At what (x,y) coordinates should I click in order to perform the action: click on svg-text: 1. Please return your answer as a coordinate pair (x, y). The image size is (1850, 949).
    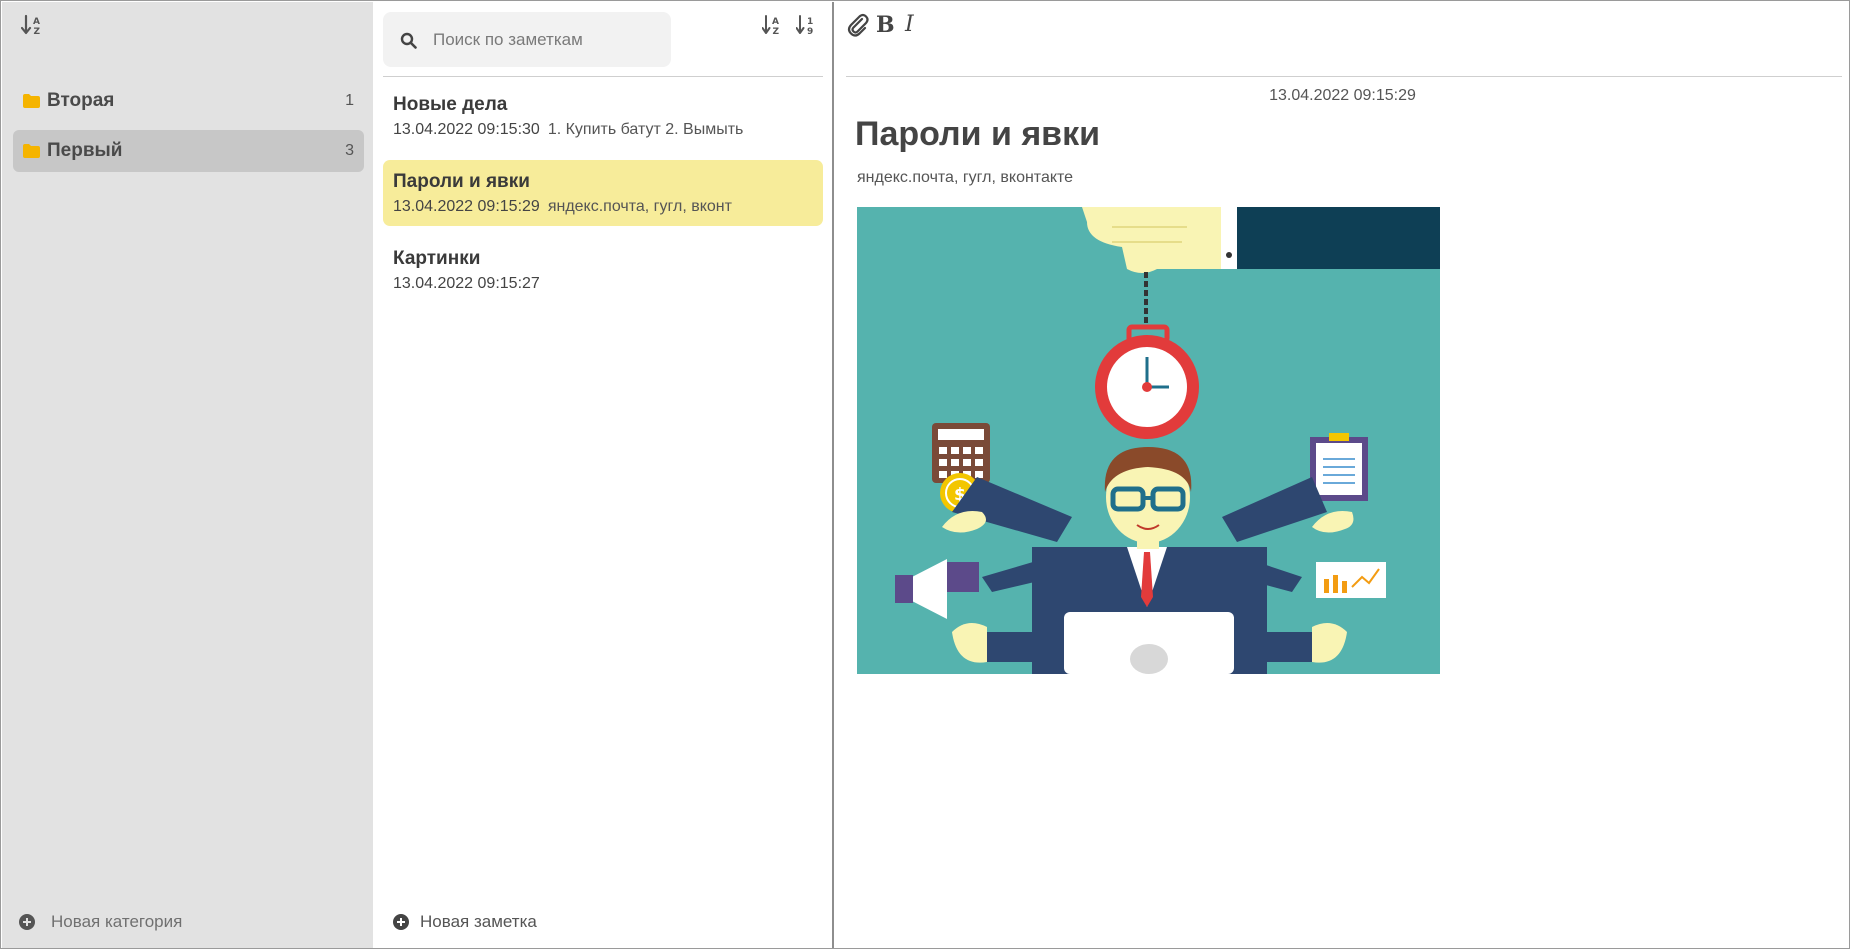
    Looking at the image, I should click on (810, 22).